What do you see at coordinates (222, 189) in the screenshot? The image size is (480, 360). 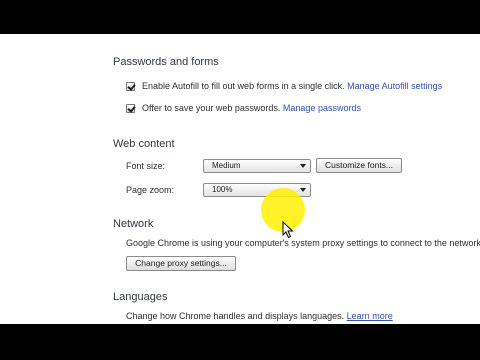 I see `page-zoom-value: 100%` at bounding box center [222, 189].